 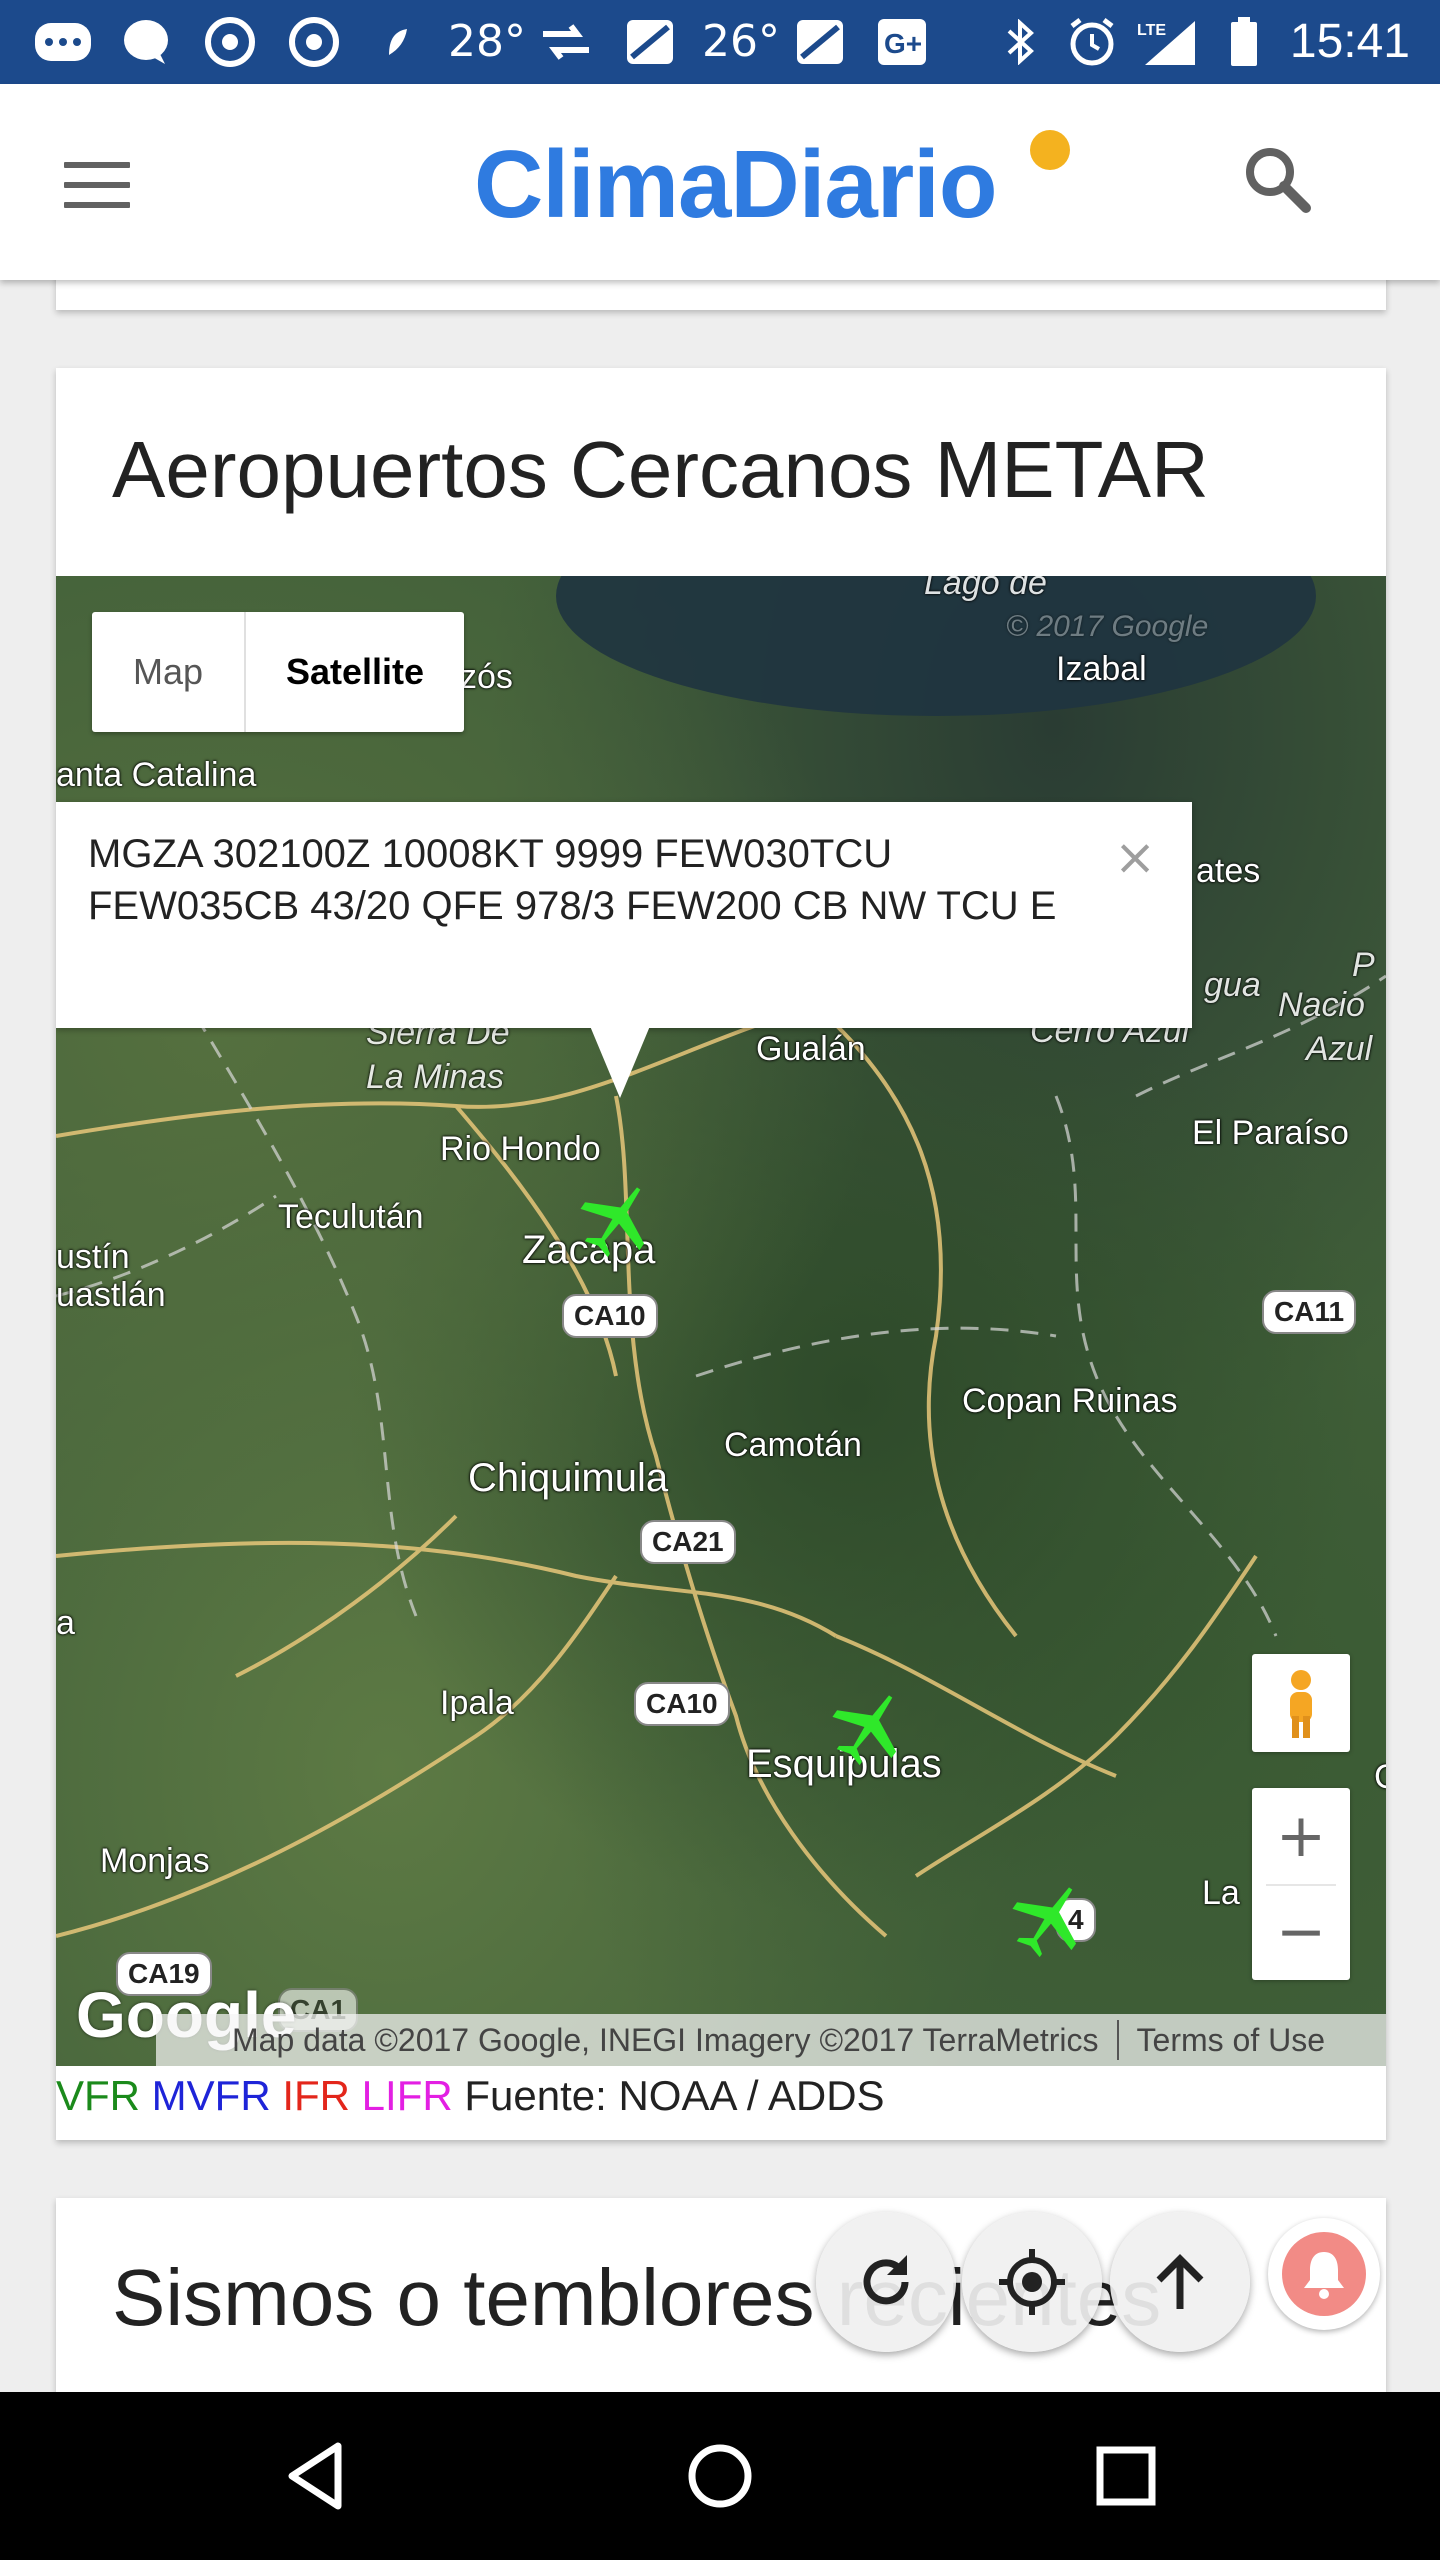 I want to click on scroll-top-icon, so click(x=1180, y=2281).